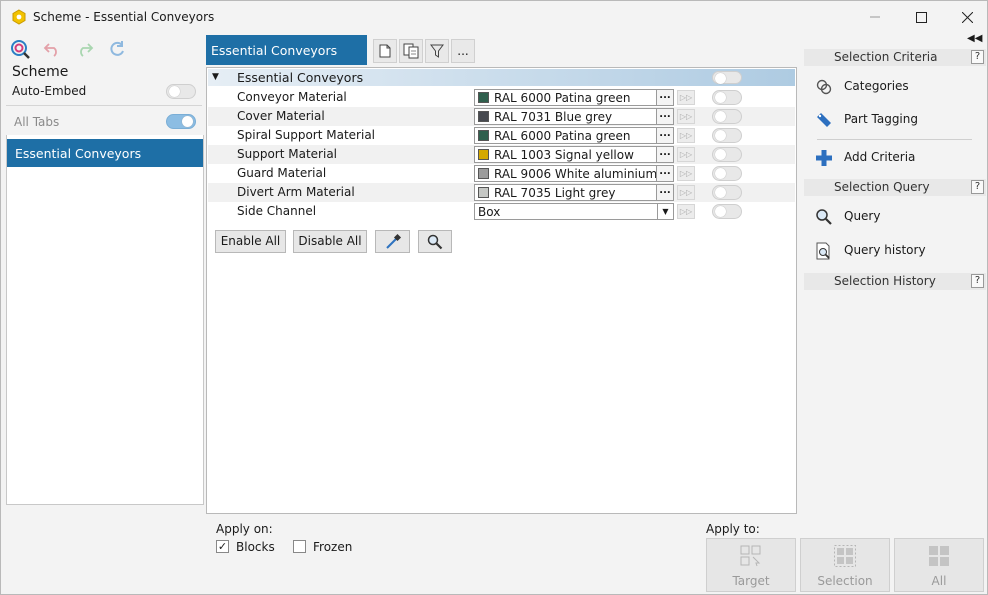 Image resolution: width=988 pixels, height=595 pixels. I want to click on new-document-icon, so click(385, 51).